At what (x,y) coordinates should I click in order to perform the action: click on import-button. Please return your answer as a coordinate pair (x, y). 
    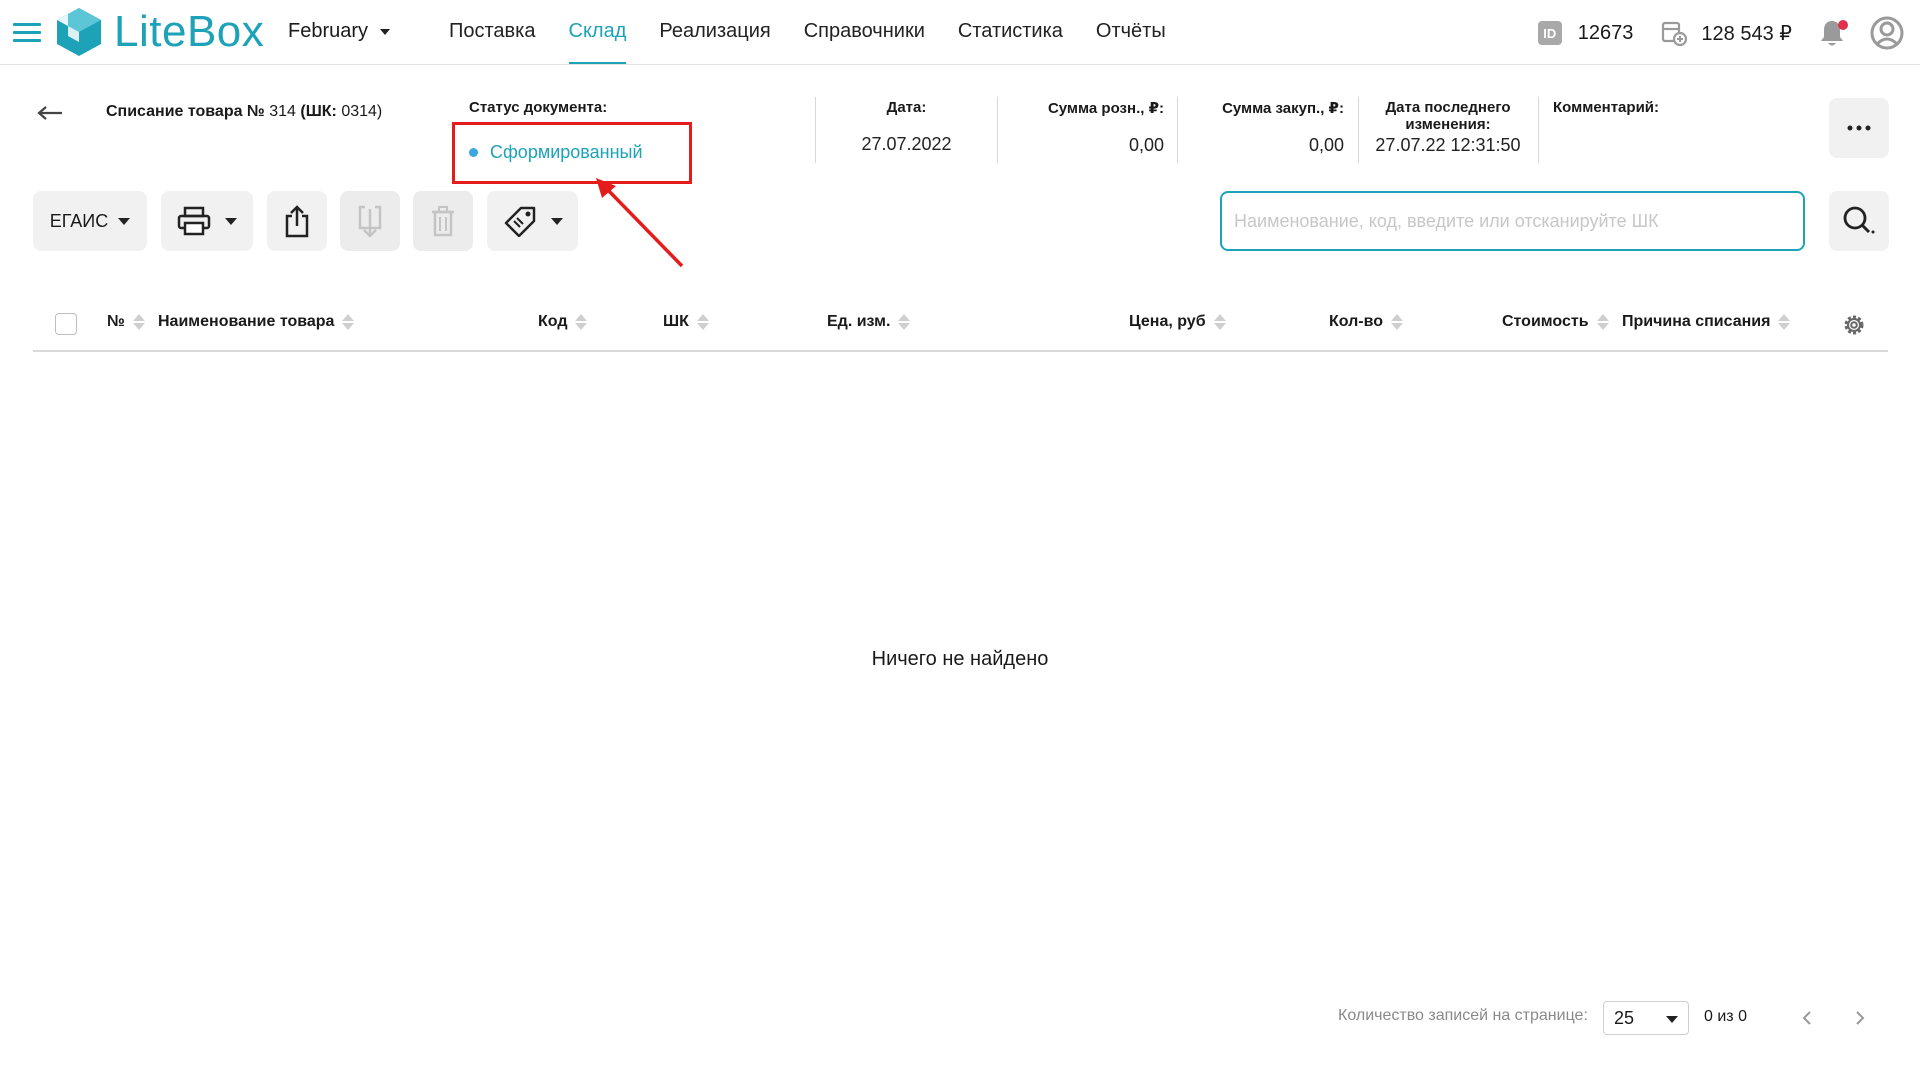
    Looking at the image, I should click on (370, 221).